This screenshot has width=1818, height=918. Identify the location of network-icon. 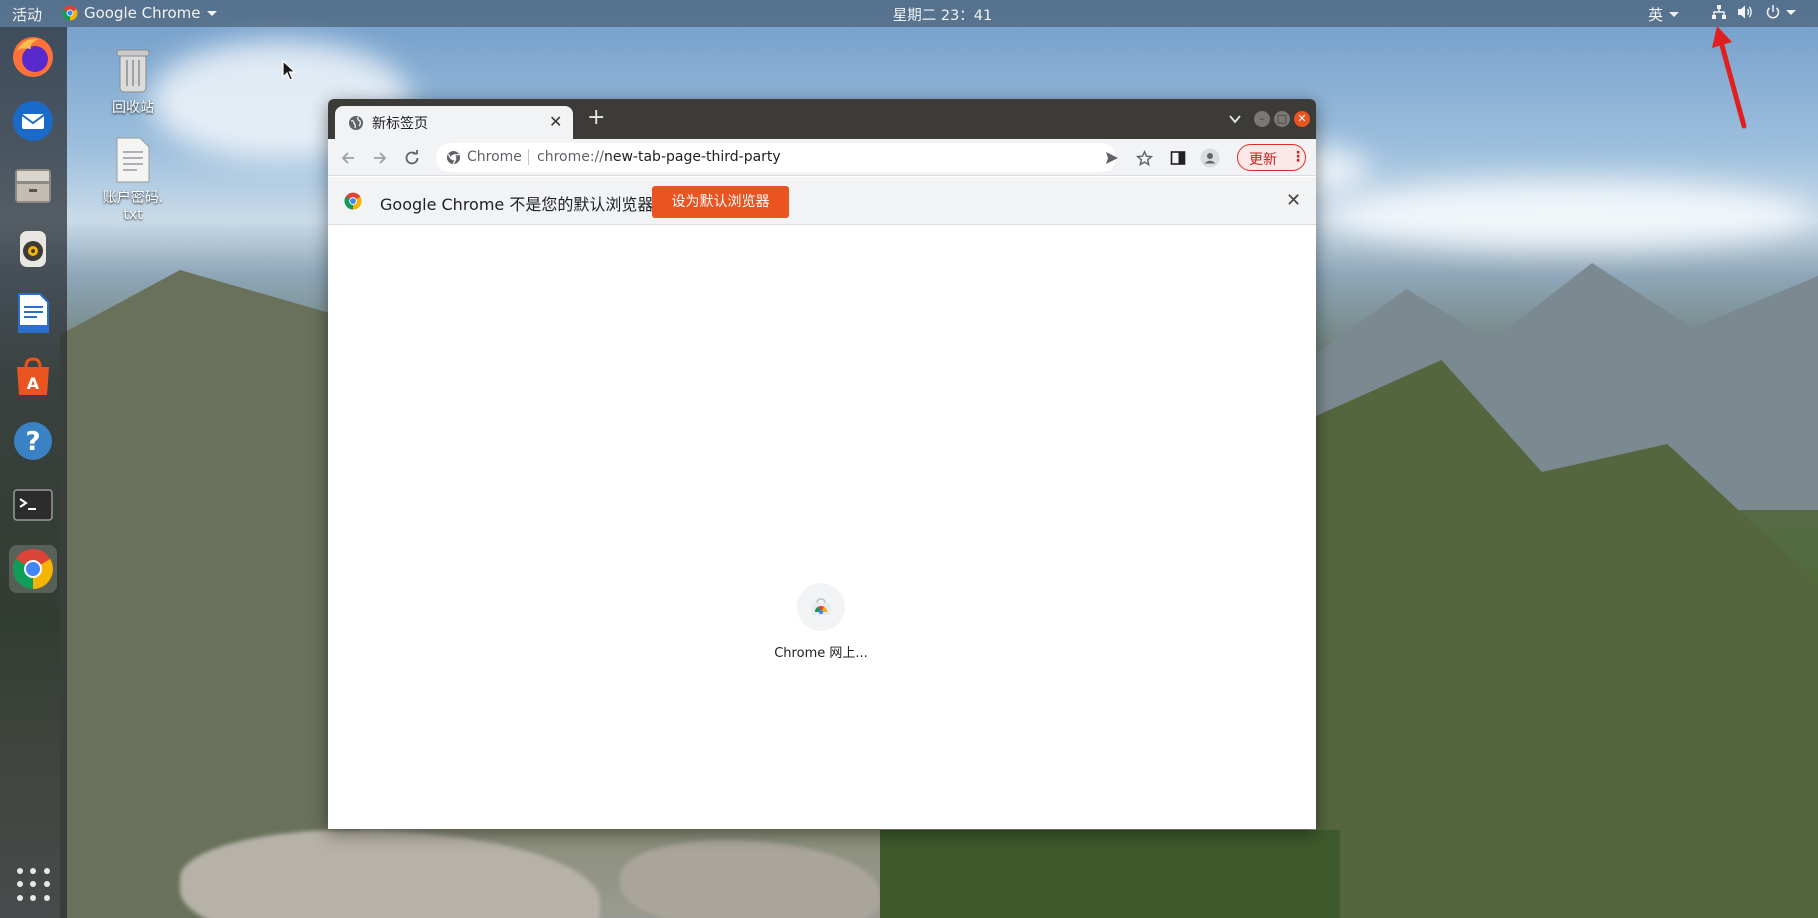
(1719, 14).